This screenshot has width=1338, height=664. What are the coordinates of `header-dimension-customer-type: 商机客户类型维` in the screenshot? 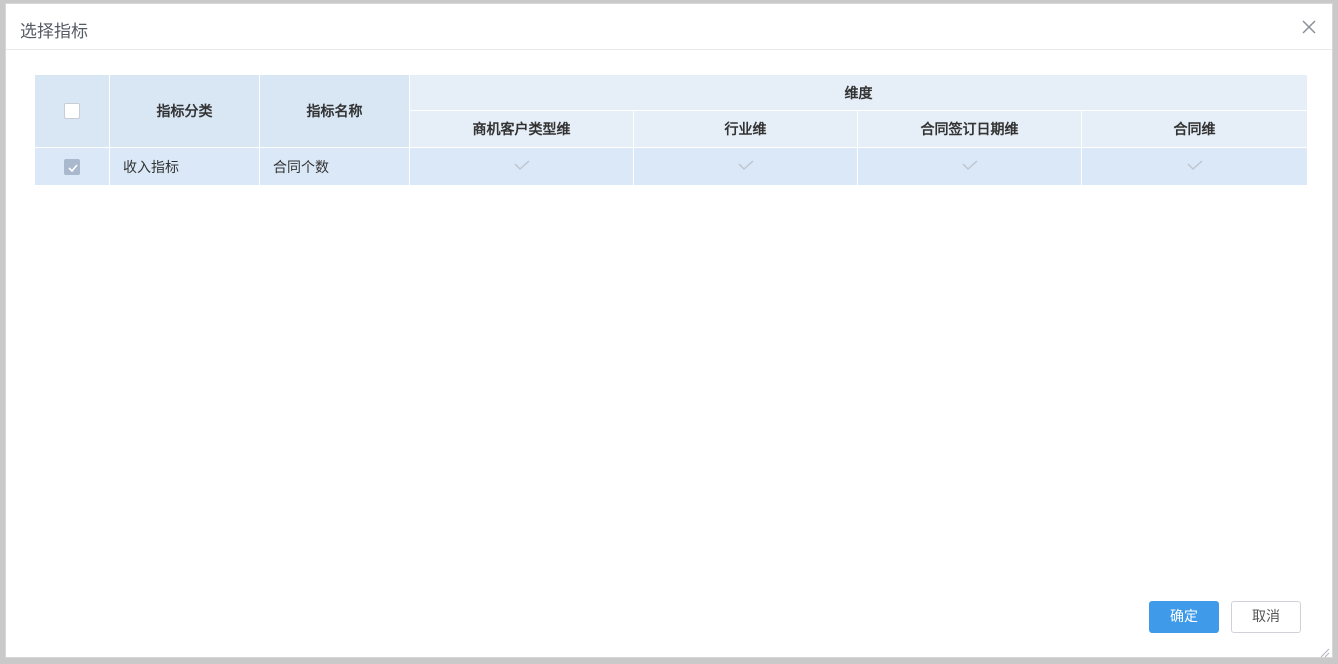 It's located at (521, 129).